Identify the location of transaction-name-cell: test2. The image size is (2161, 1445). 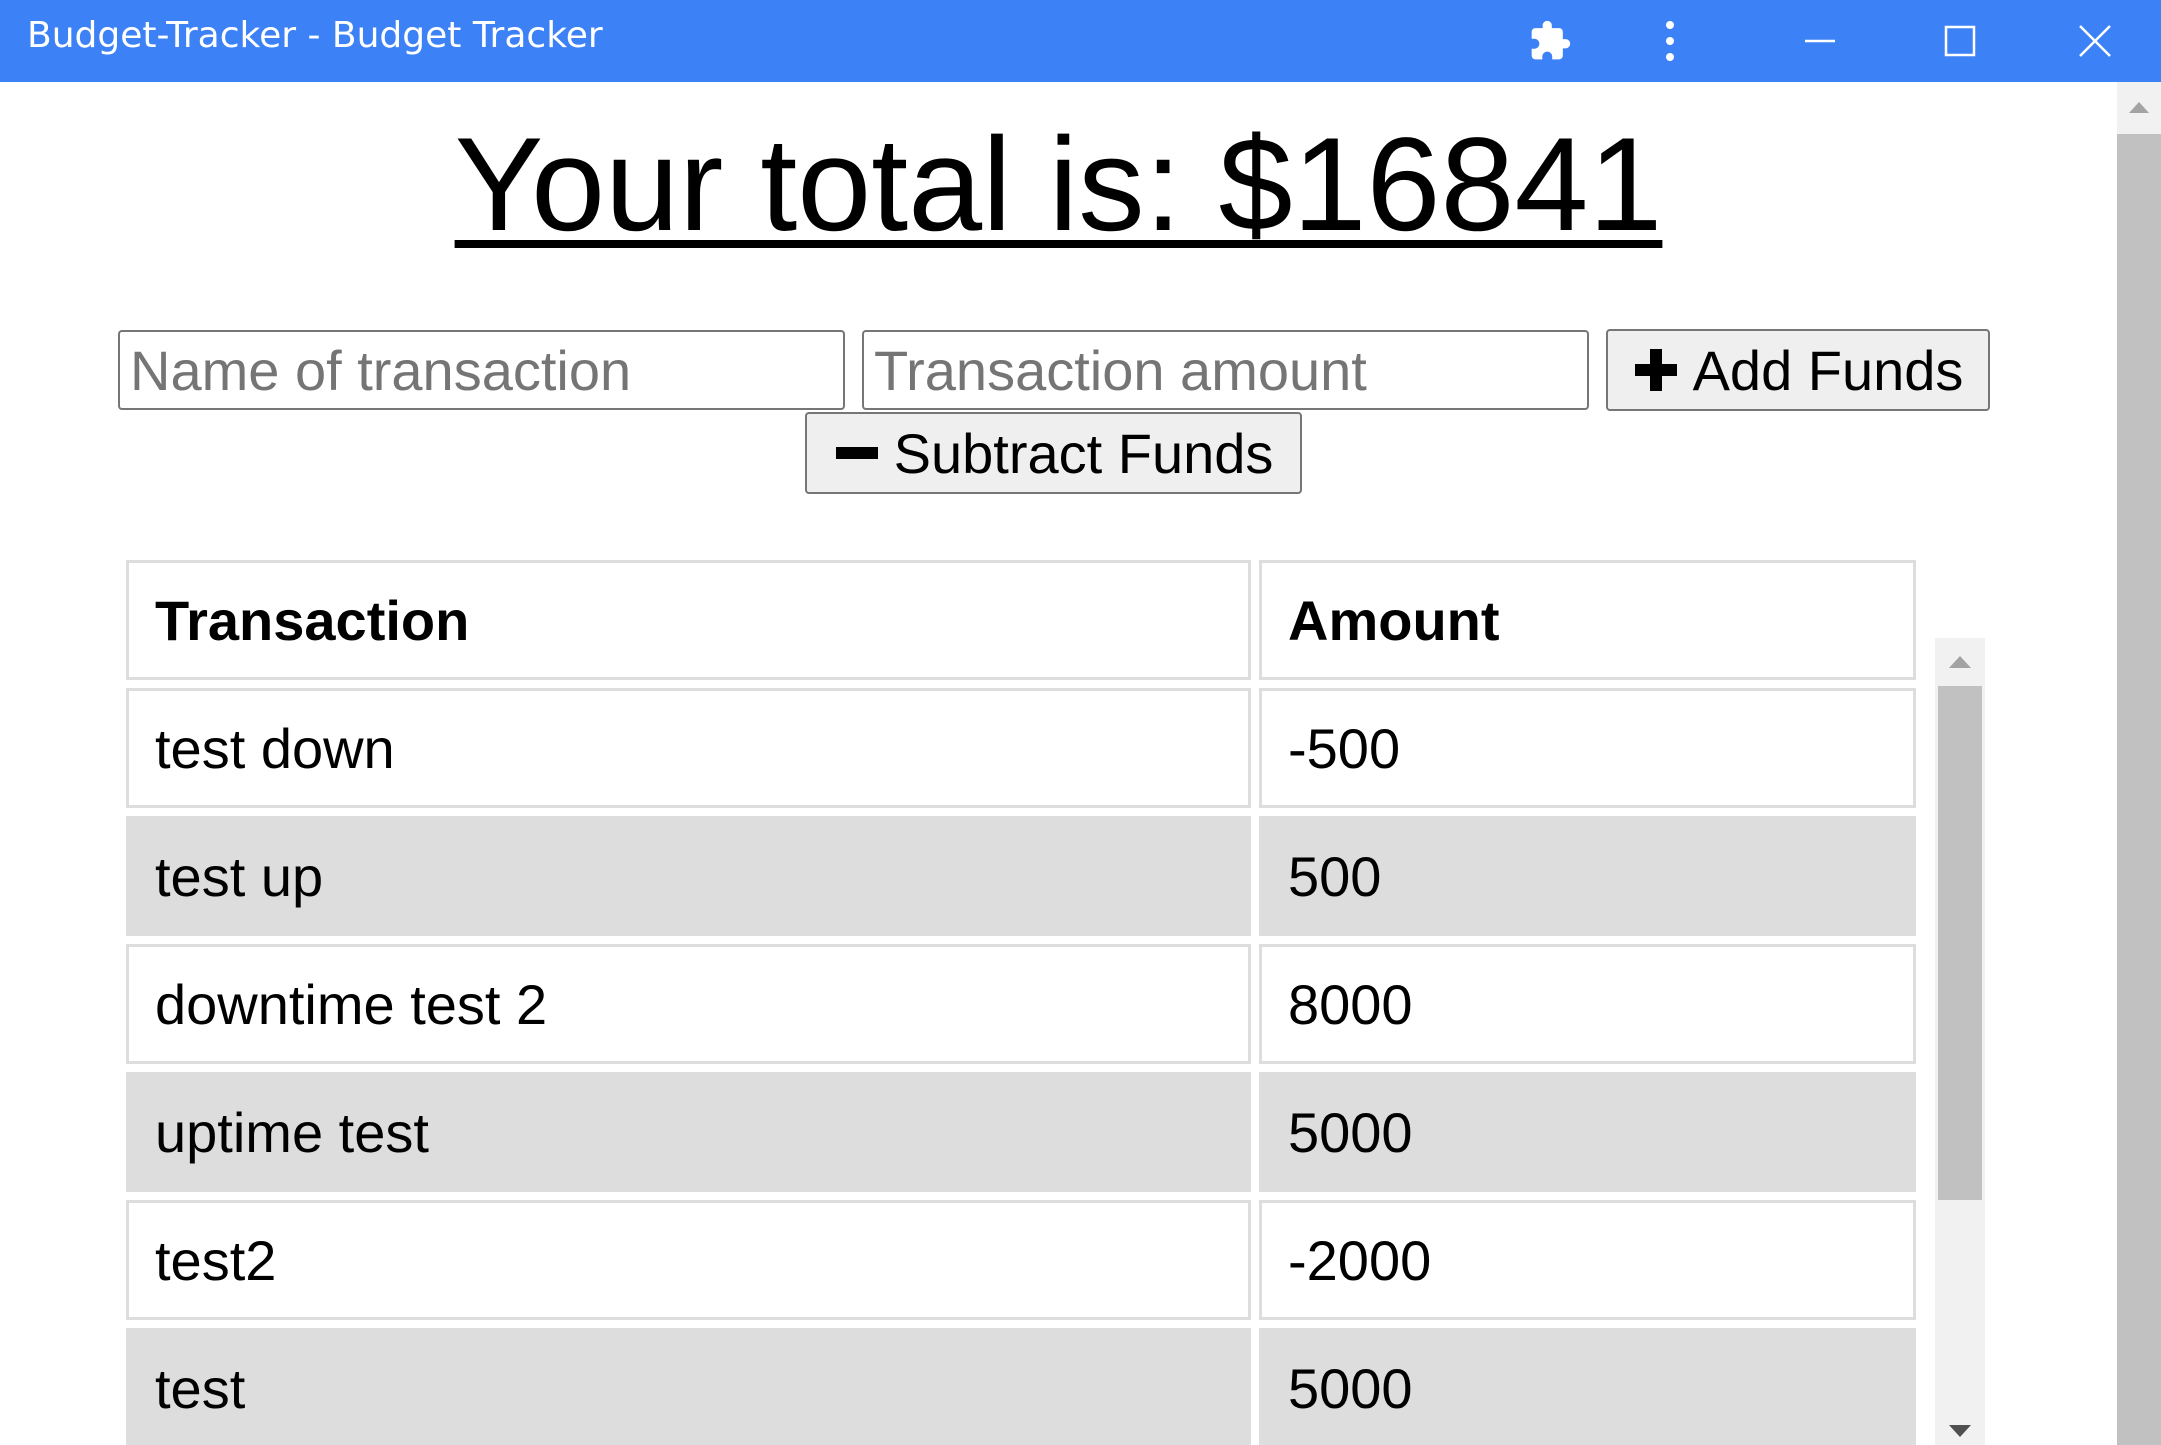
(688, 1260).